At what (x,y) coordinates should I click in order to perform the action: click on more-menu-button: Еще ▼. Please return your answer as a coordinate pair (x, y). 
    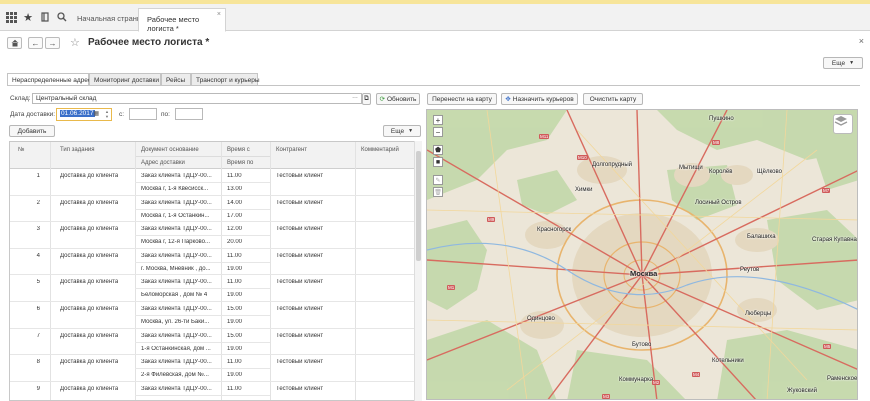
    Looking at the image, I should click on (843, 63).